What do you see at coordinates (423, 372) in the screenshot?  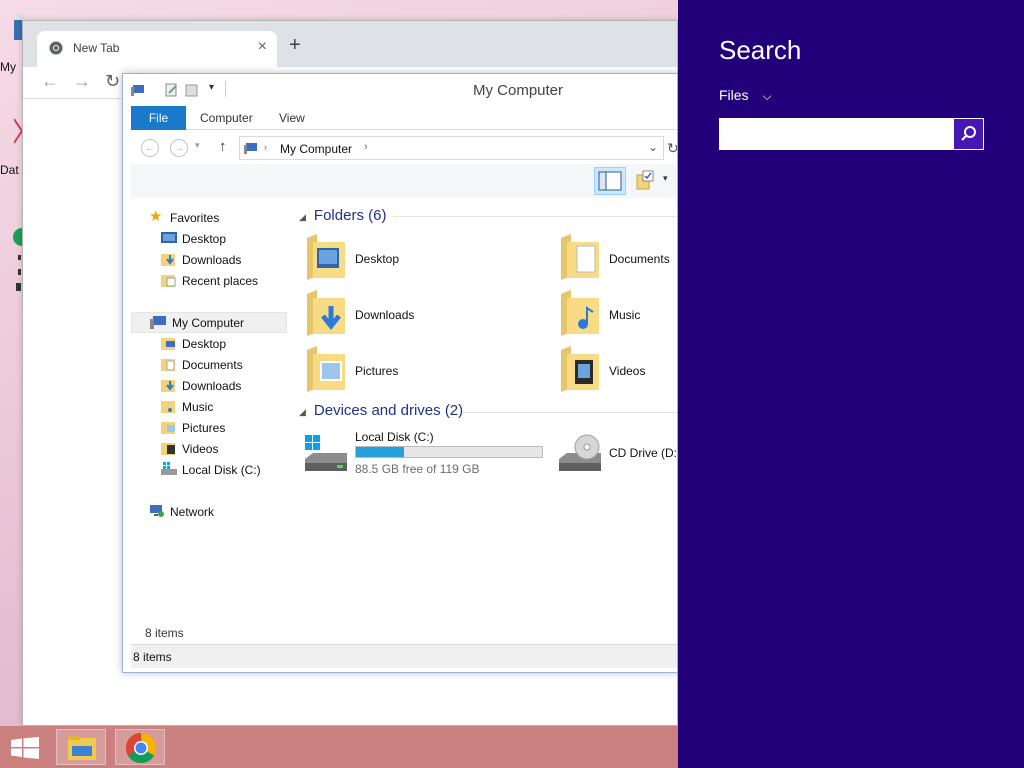 I see `folder-tile-pictures: Pictures` at bounding box center [423, 372].